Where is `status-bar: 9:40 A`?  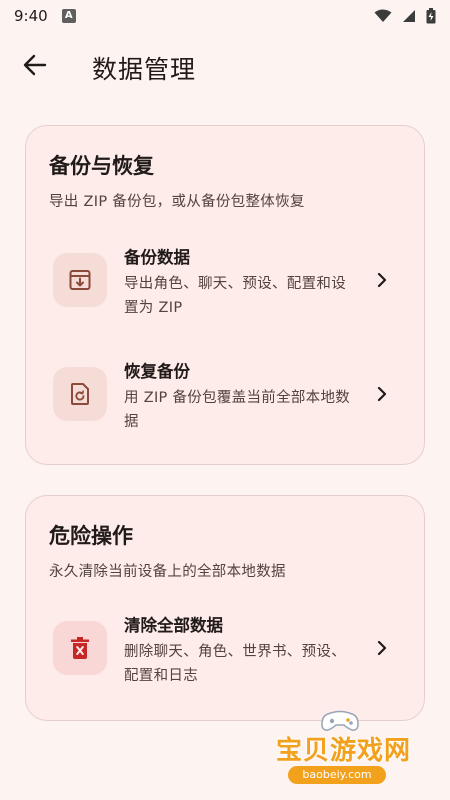
status-bar: 9:40 A is located at coordinates (225, 16).